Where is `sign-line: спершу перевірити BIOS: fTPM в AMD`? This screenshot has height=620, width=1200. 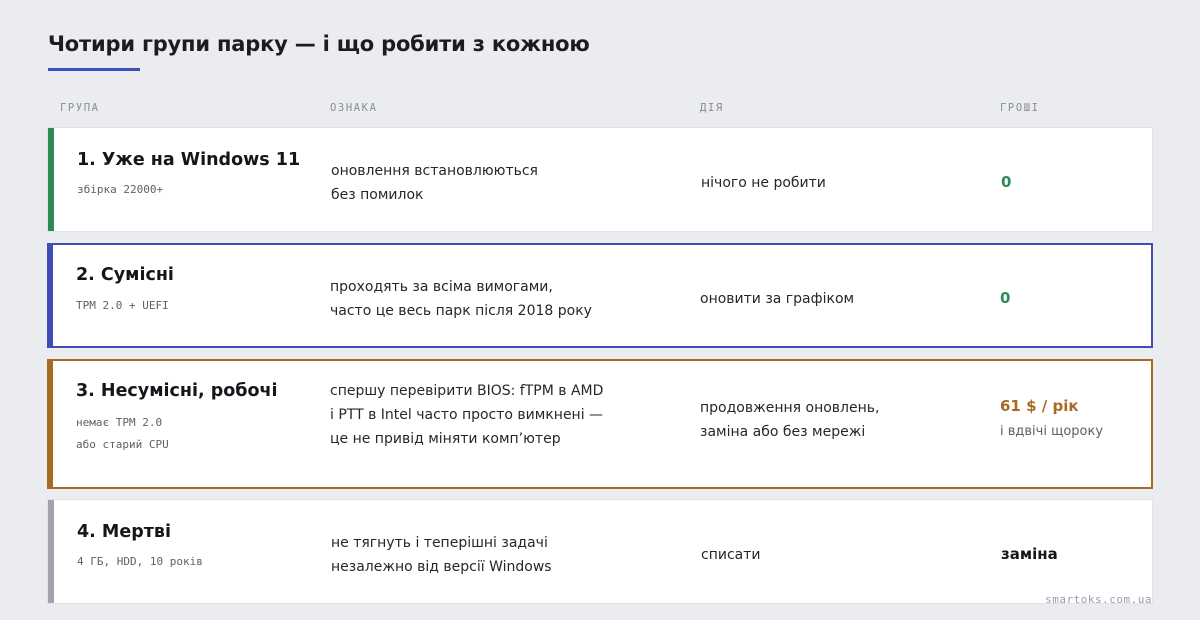
sign-line: спершу перевірити BIOS: fTPM в AMD is located at coordinates (467, 391).